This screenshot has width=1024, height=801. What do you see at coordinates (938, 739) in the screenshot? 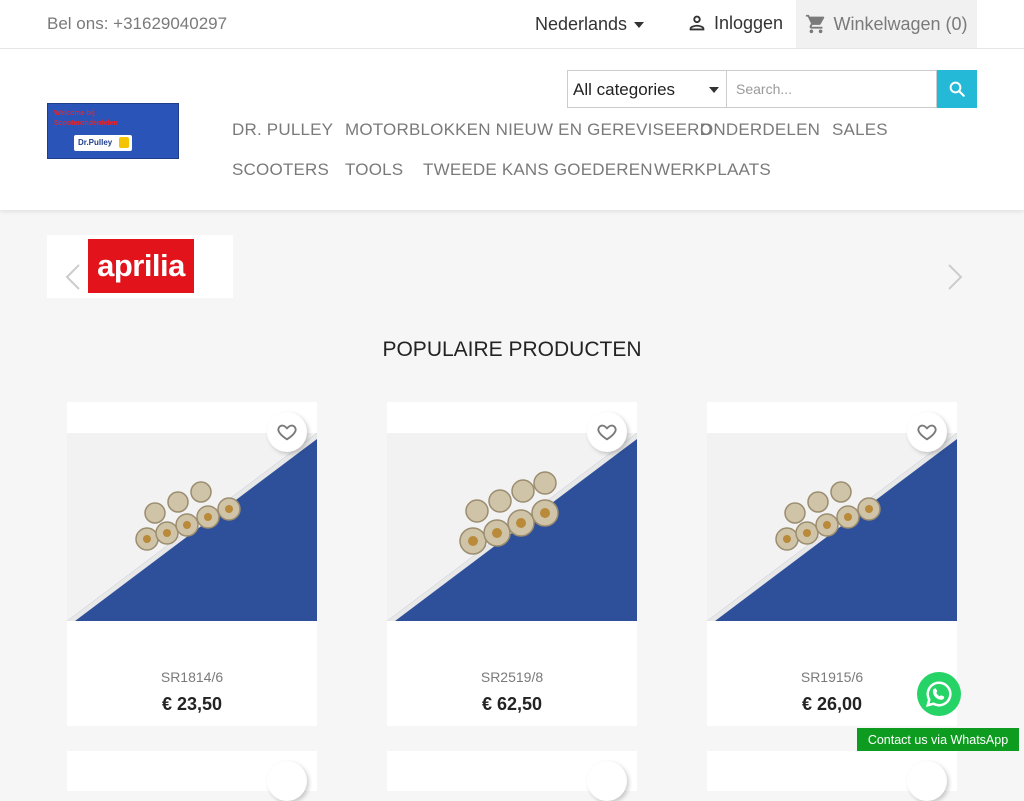
I see `whatsapp-contact-link: Contact us via WhatsApp` at bounding box center [938, 739].